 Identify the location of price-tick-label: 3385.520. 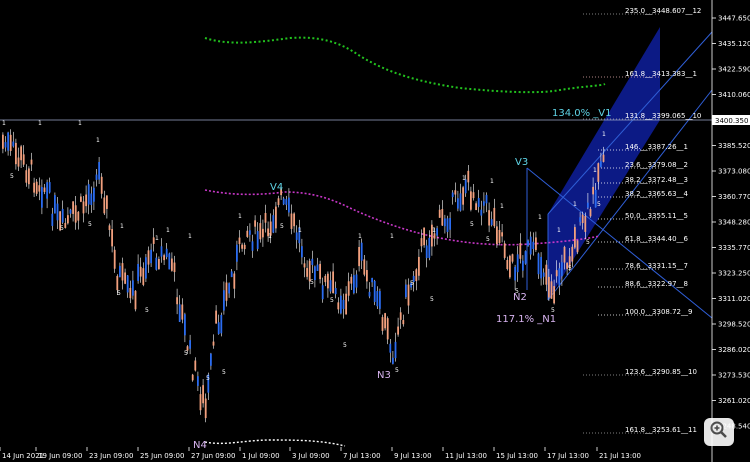
(734, 146).